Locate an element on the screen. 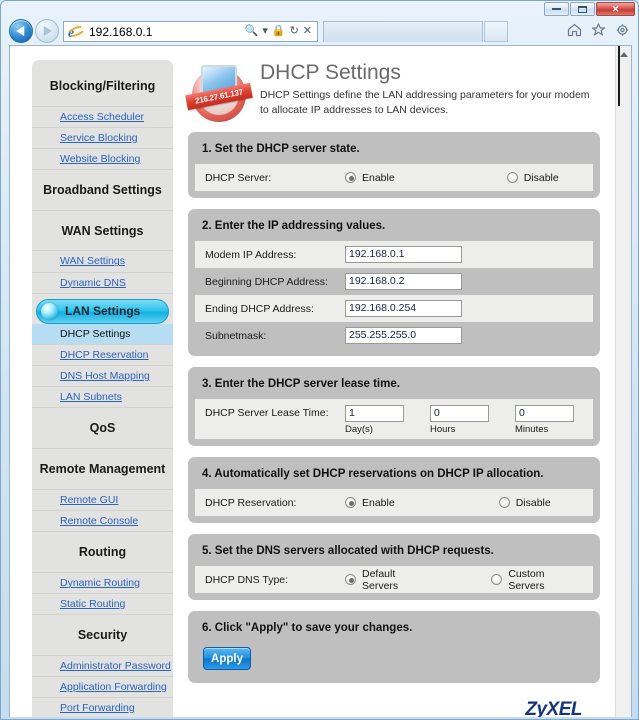  sidebar-group-title: WAN Settings is located at coordinates (102, 230).